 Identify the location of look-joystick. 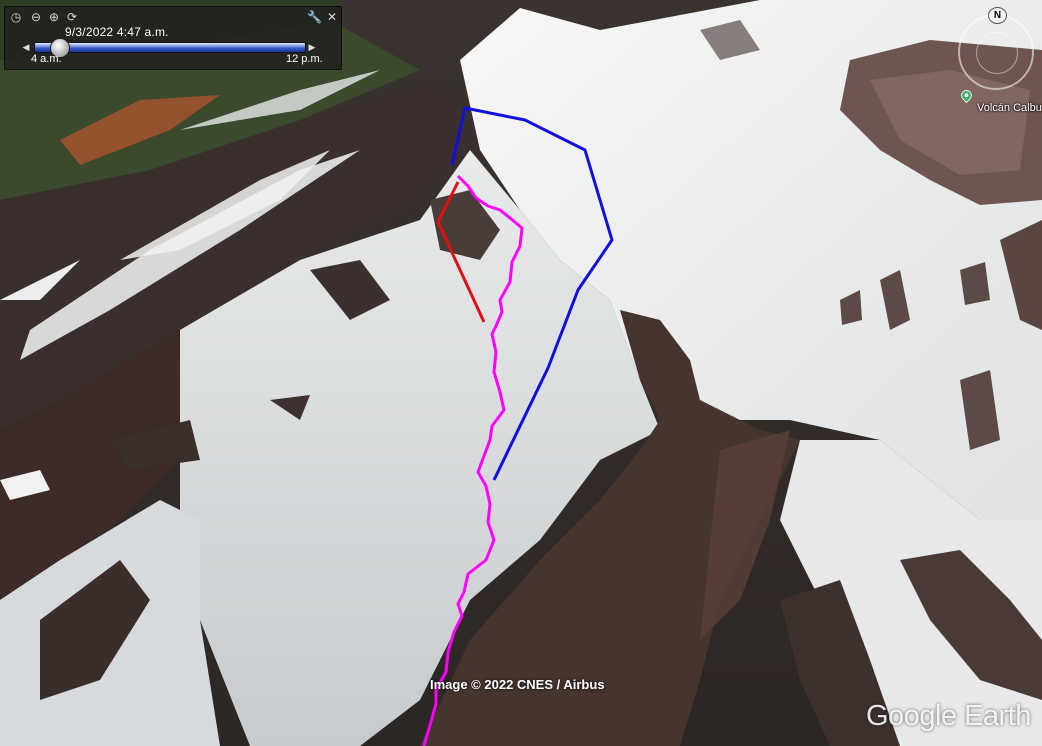
(997, 53).